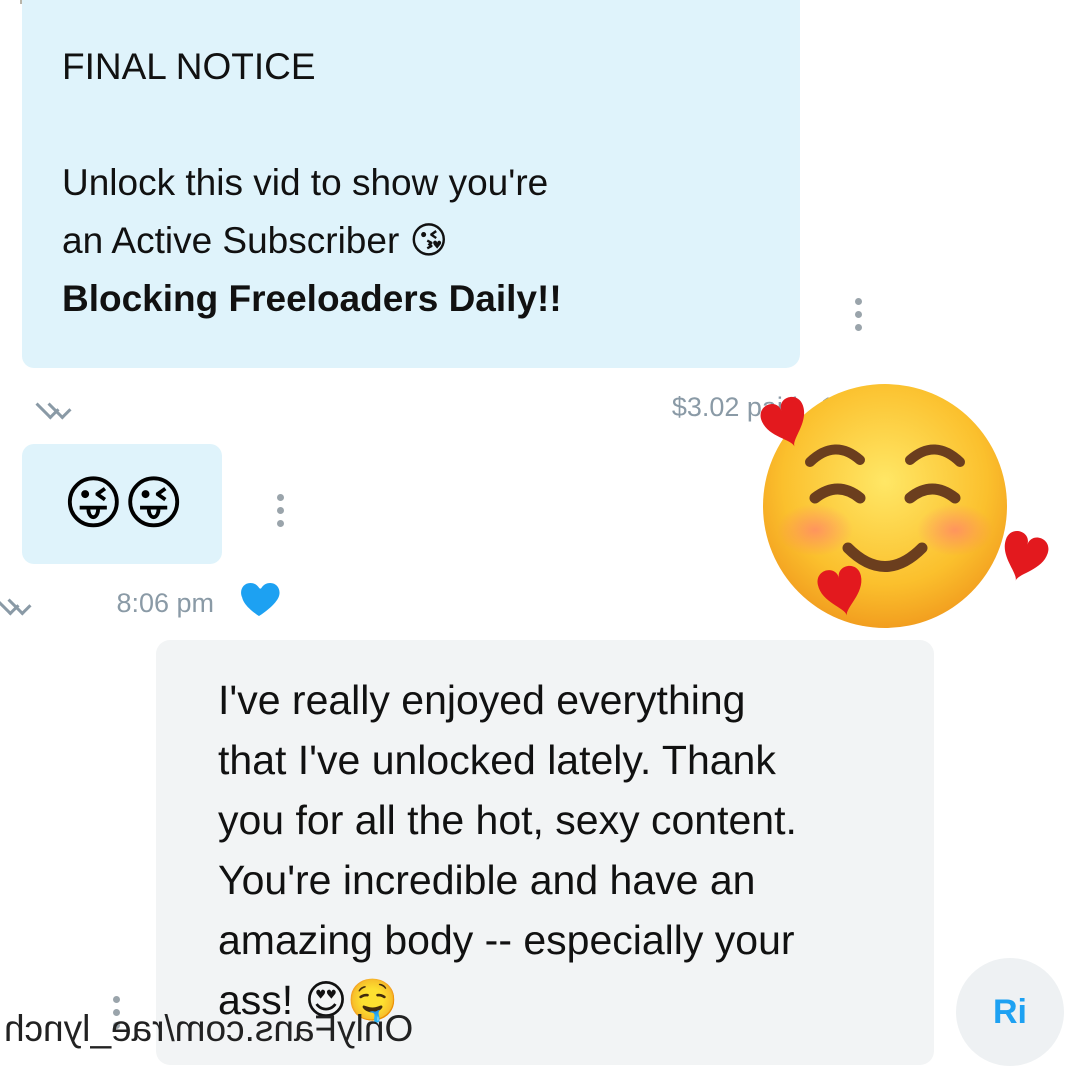  Describe the element at coordinates (312, 298) in the screenshot. I see `message-line: Blocking Freeloaders Daily!!` at that location.